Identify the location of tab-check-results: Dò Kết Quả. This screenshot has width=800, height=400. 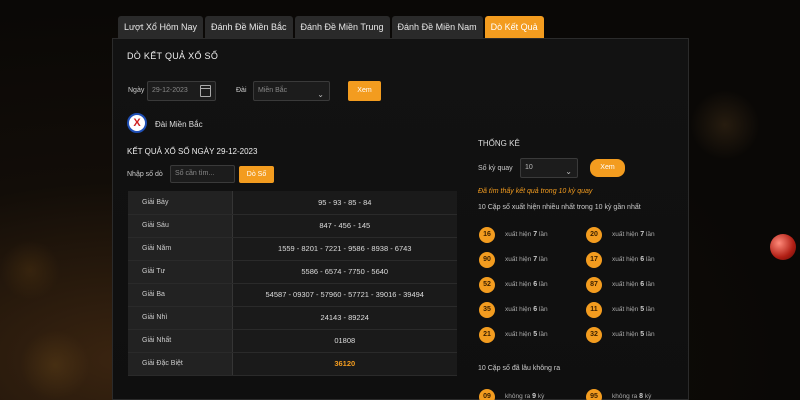
(514, 27).